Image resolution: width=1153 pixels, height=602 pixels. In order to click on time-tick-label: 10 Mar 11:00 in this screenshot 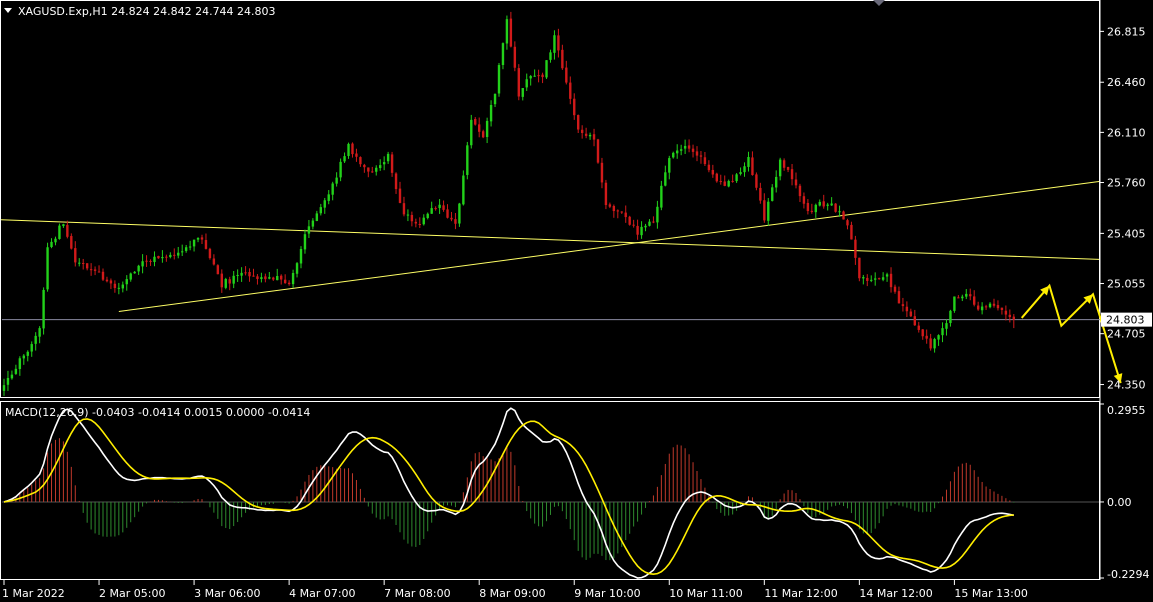, I will do `click(705, 593)`.